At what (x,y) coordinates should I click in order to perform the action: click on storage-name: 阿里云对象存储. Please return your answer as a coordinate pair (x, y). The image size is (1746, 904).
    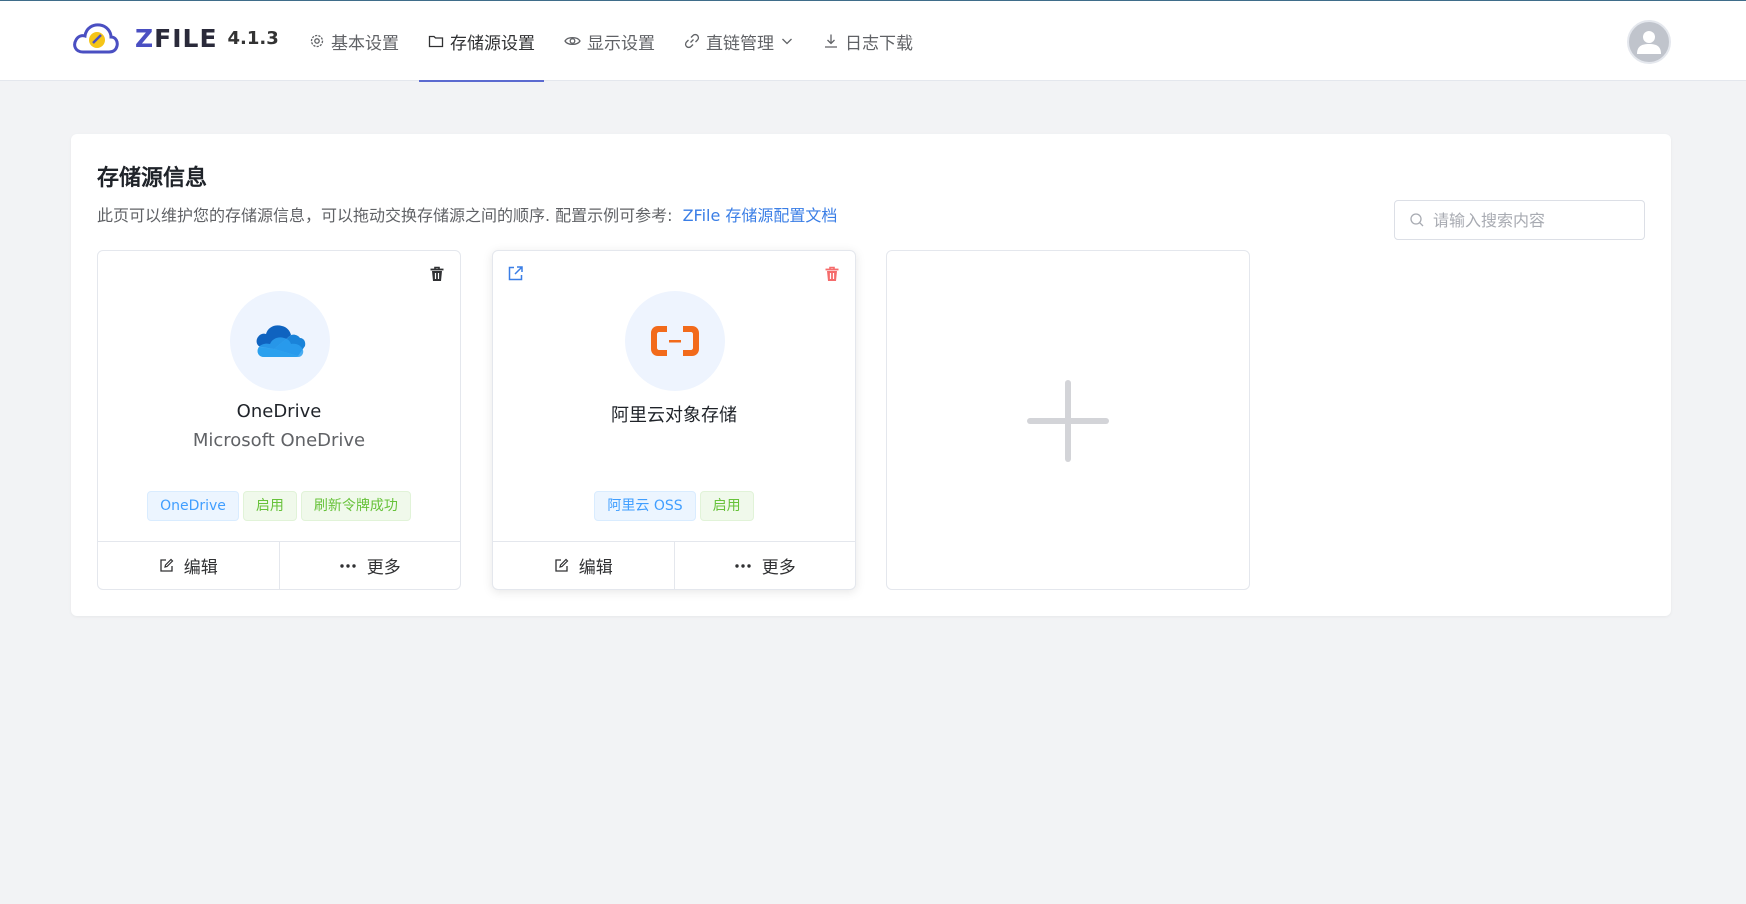
    Looking at the image, I should click on (674, 415).